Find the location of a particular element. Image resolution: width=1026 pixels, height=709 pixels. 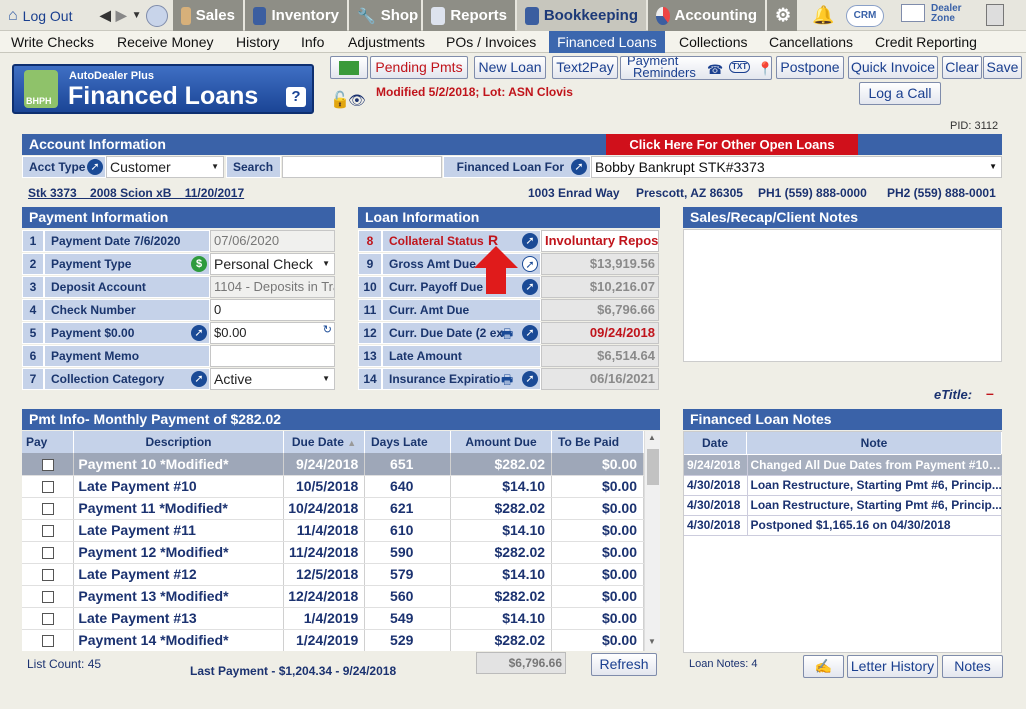

tab-shop: 🔧 Shop is located at coordinates (385, 15).